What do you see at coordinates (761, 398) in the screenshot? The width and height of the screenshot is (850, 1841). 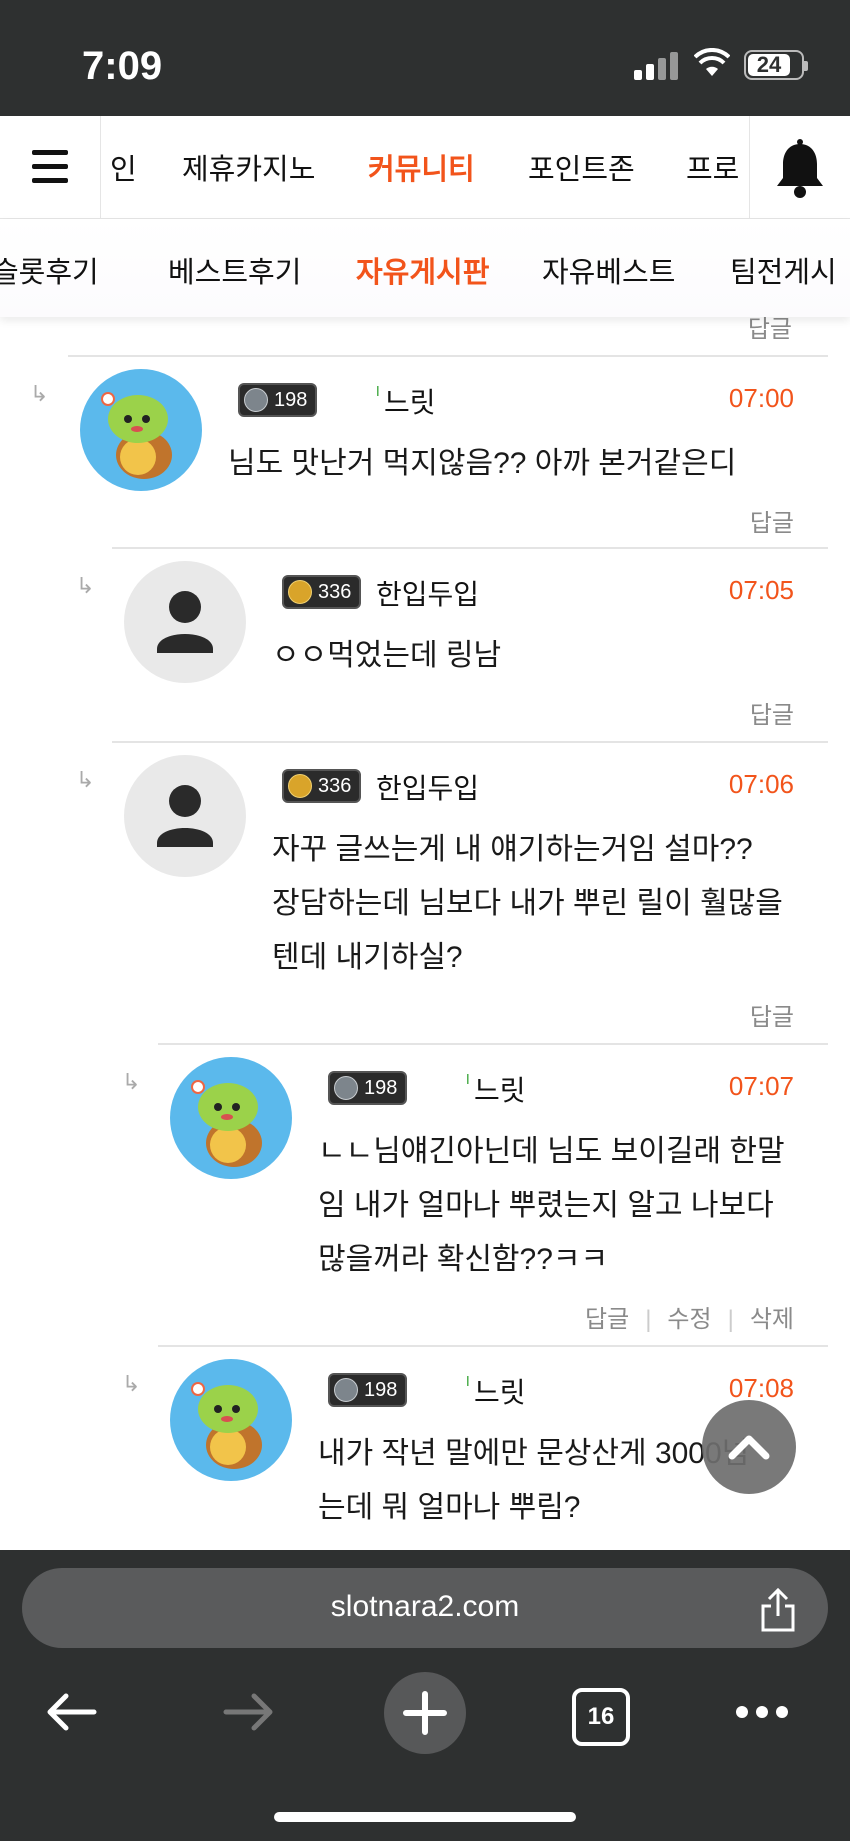 I see `comment-time: 07:00` at bounding box center [761, 398].